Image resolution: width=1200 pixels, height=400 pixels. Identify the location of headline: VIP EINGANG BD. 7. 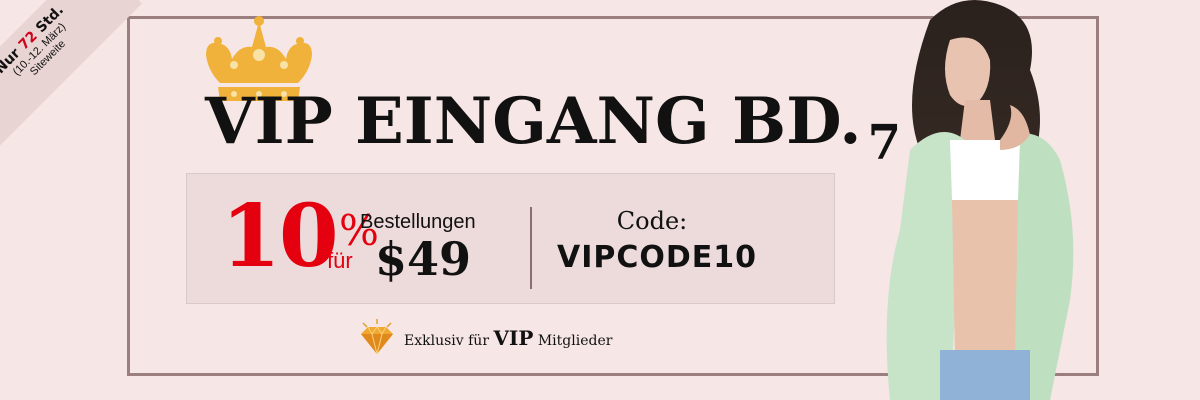
(553, 127).